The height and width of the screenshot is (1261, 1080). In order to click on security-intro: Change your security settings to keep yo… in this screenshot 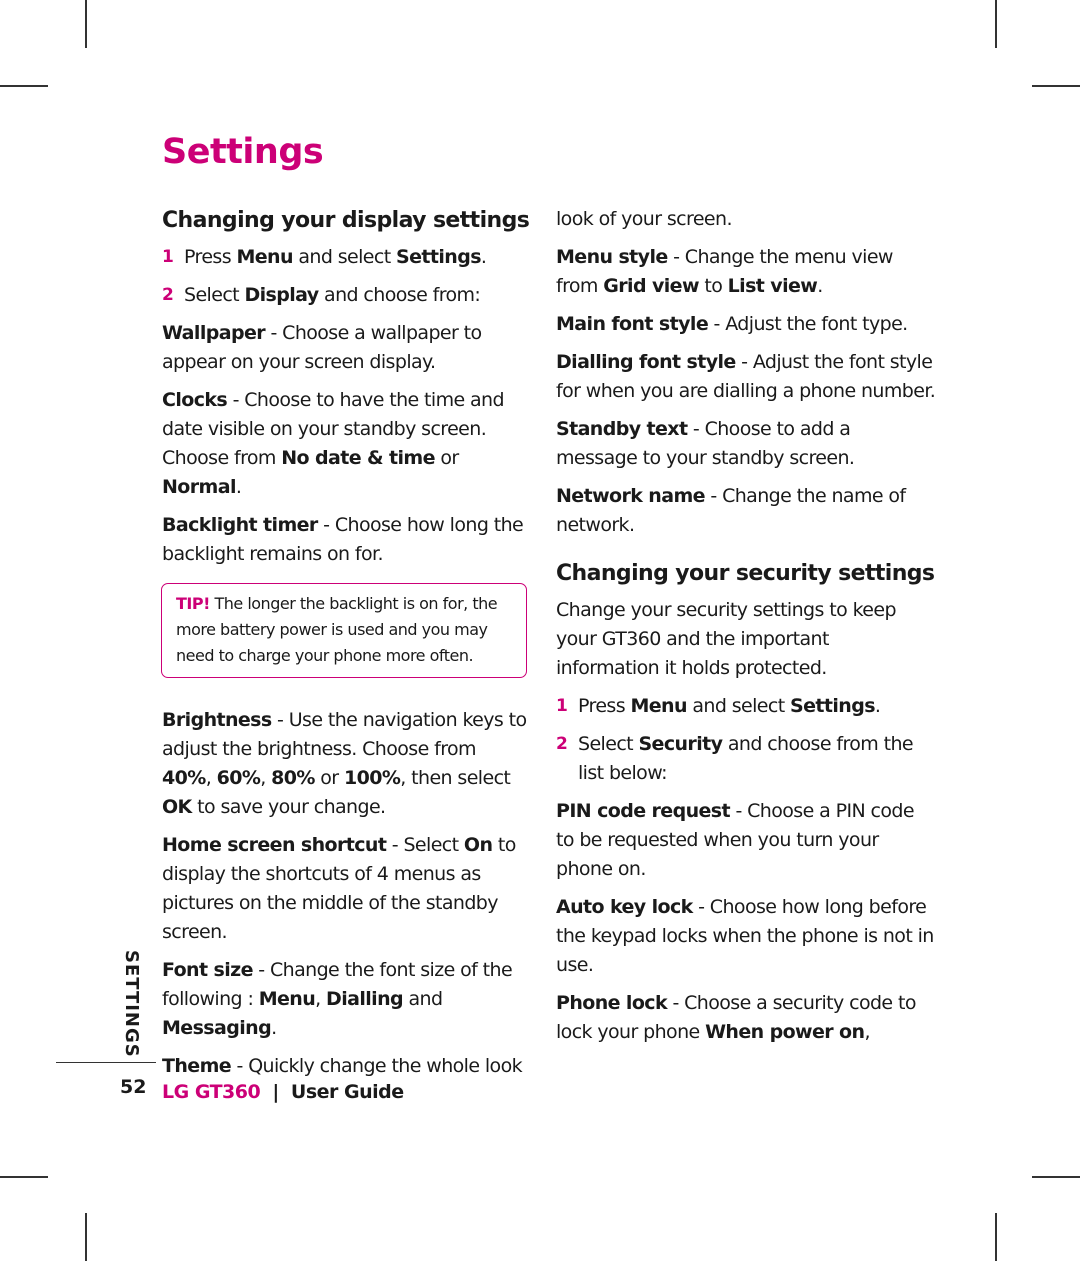, I will do `click(726, 639)`.